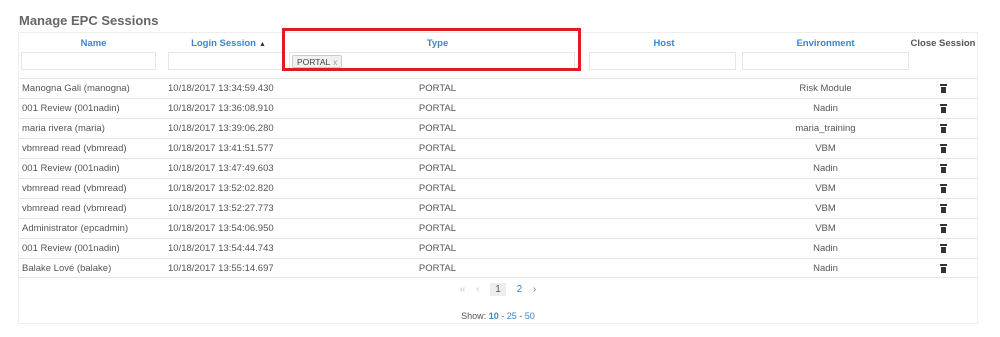  I want to click on page-size-50: 50, so click(530, 316).